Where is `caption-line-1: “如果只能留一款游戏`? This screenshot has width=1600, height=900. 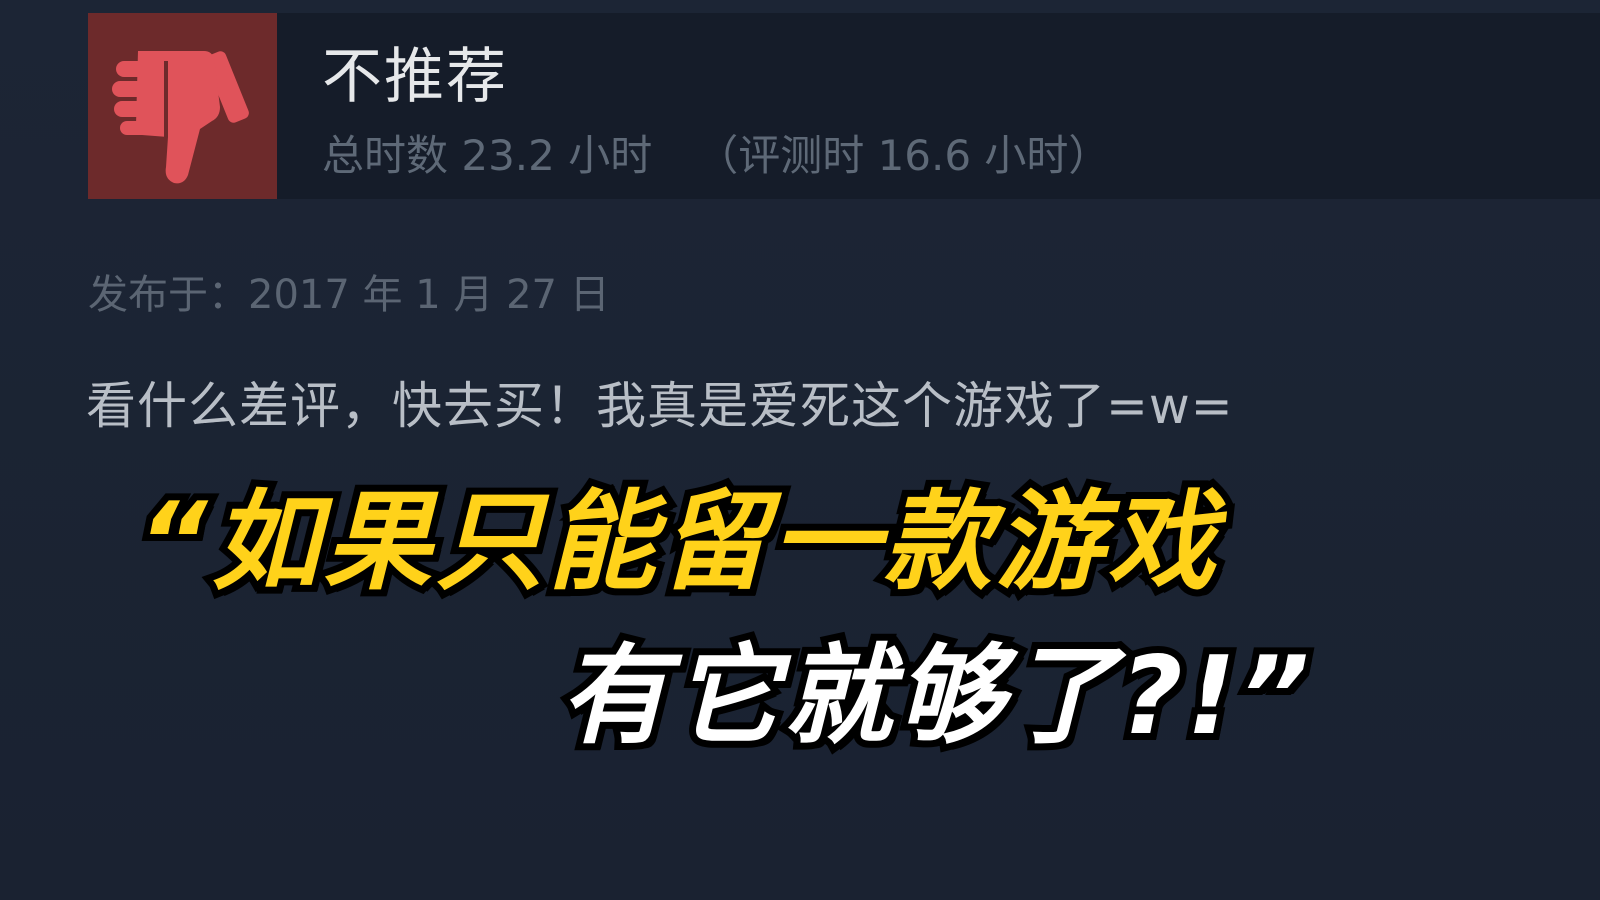 caption-line-1: “如果只能留一款游戏 is located at coordinates (677, 542).